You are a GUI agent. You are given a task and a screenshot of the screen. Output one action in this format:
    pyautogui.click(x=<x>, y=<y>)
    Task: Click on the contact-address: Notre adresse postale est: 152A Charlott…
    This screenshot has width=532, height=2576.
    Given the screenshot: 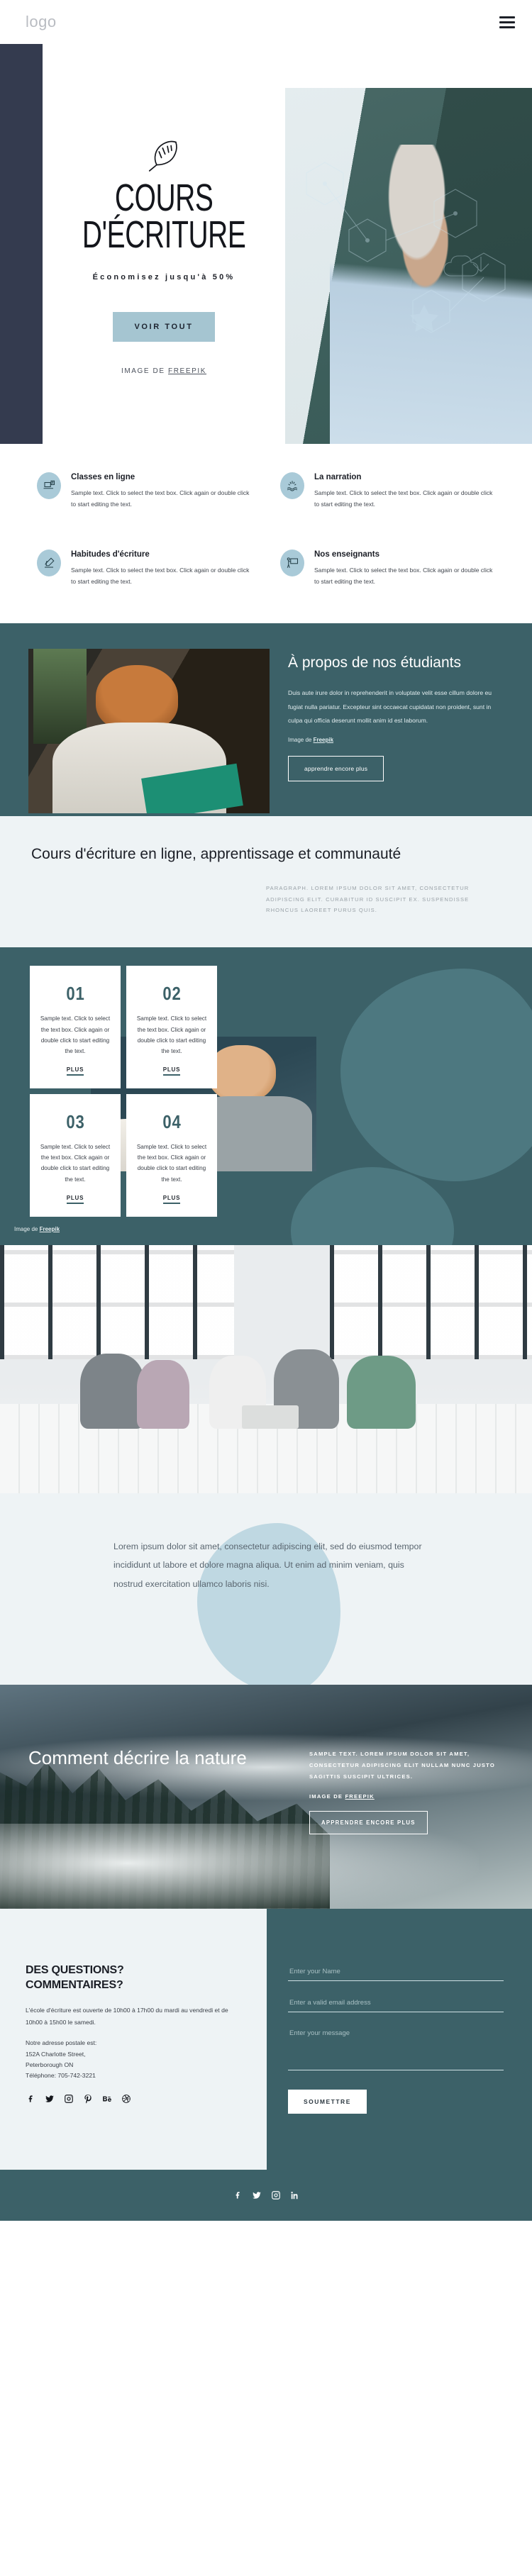 What is the action you would take?
    pyautogui.click(x=132, y=2059)
    